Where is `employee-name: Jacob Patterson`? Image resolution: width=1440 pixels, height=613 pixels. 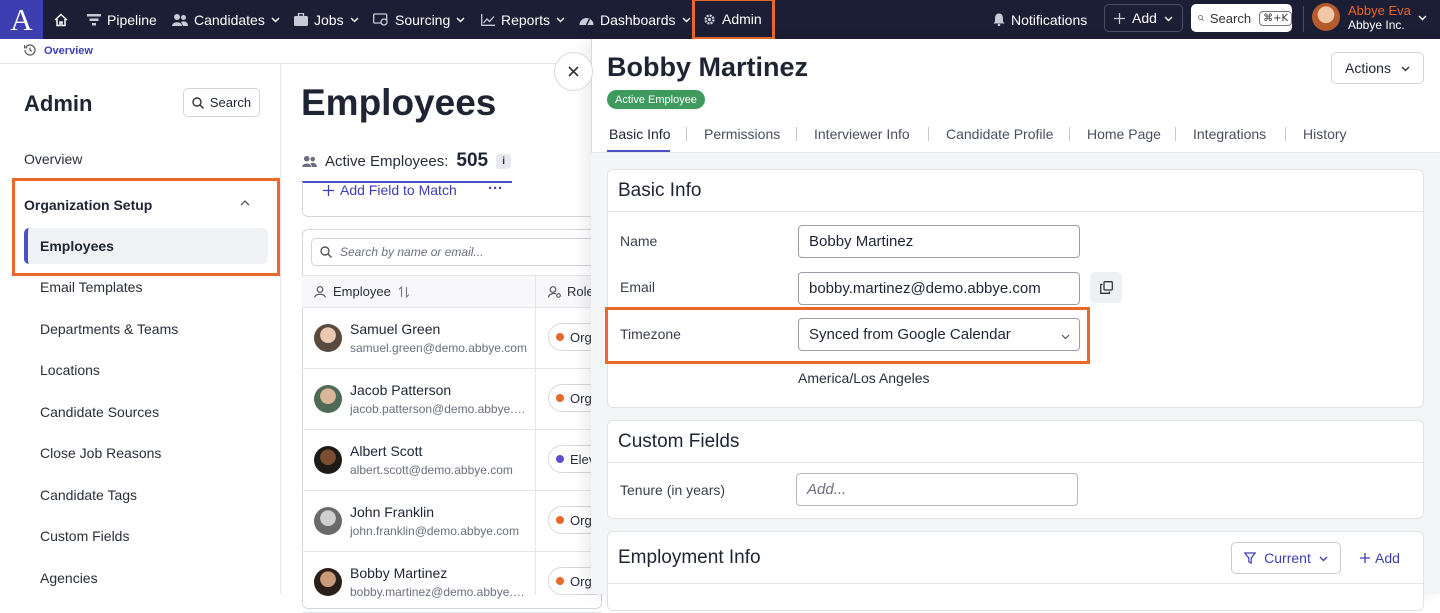 employee-name: Jacob Patterson is located at coordinates (400, 390).